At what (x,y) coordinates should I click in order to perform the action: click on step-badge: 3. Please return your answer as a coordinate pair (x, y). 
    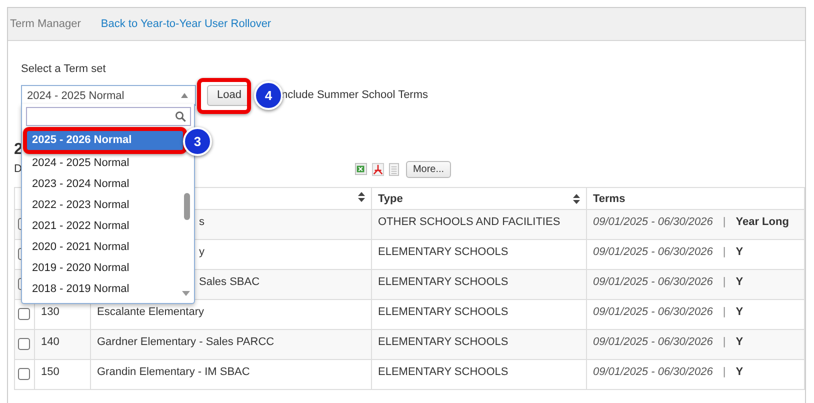
    Looking at the image, I should click on (197, 141).